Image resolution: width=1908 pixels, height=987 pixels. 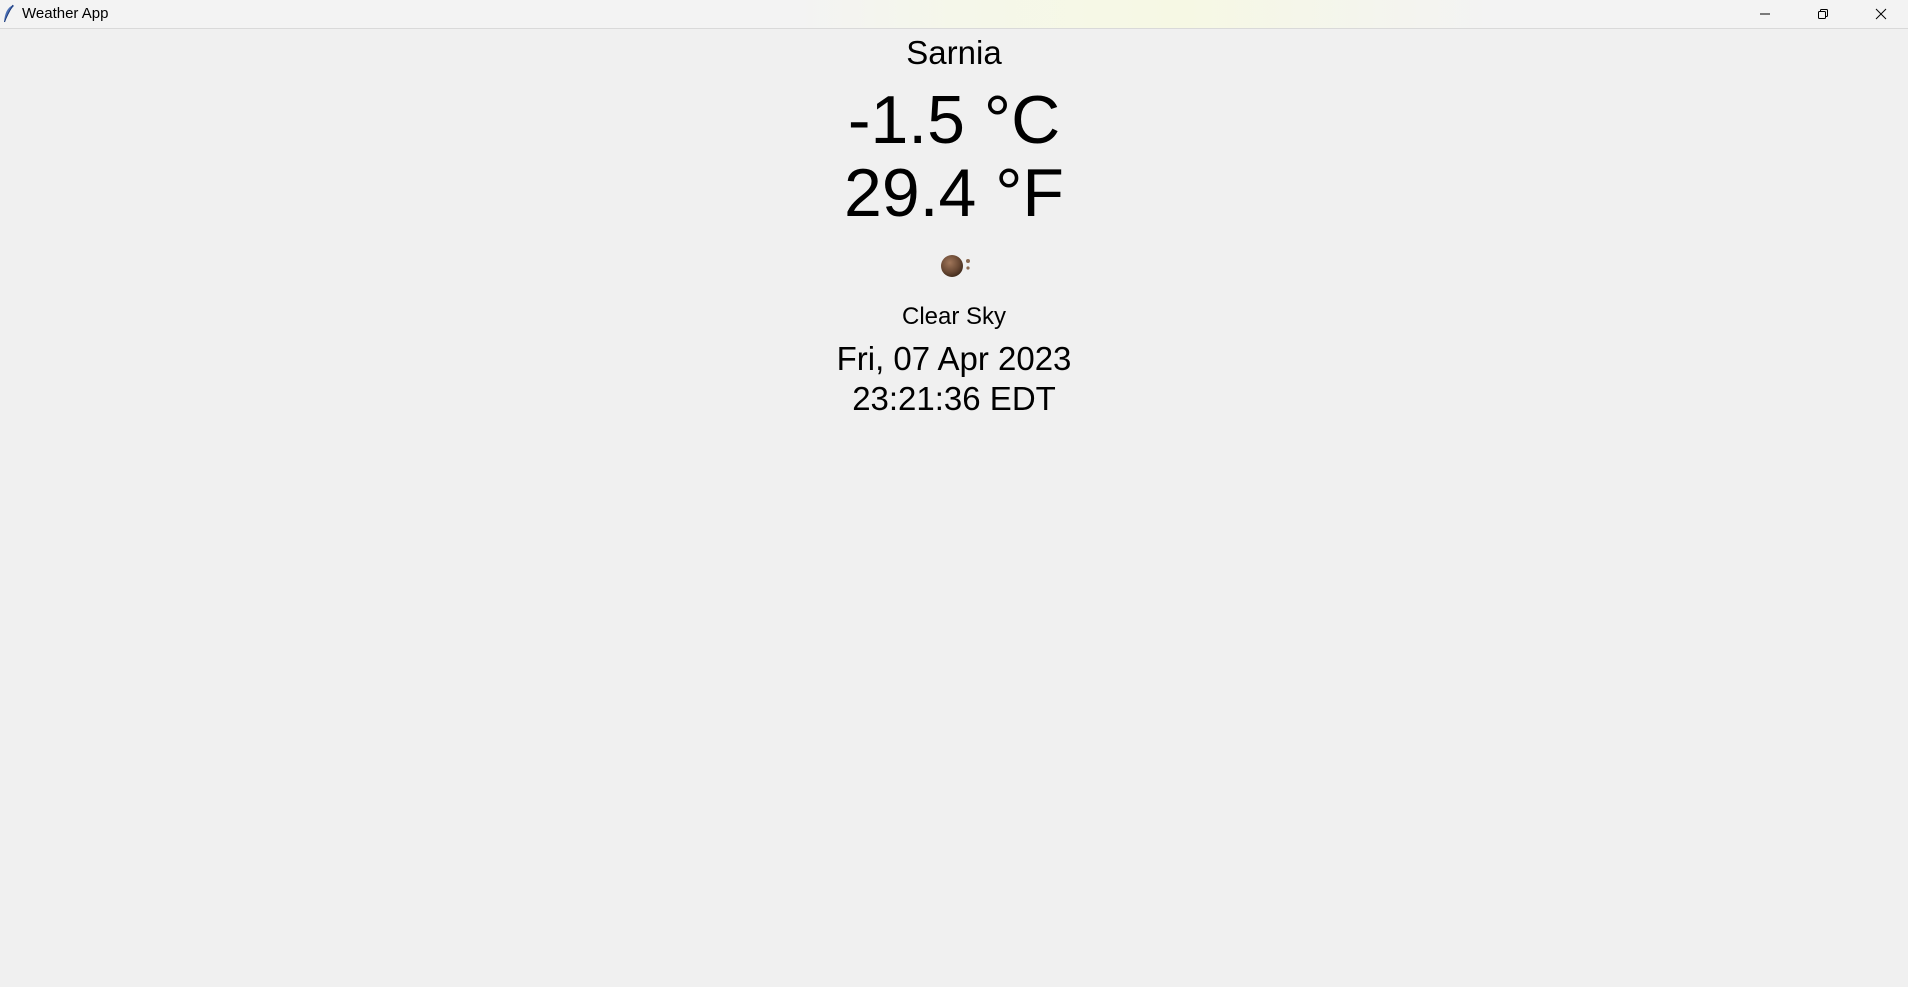 What do you see at coordinates (9, 14) in the screenshot?
I see `feather-icon` at bounding box center [9, 14].